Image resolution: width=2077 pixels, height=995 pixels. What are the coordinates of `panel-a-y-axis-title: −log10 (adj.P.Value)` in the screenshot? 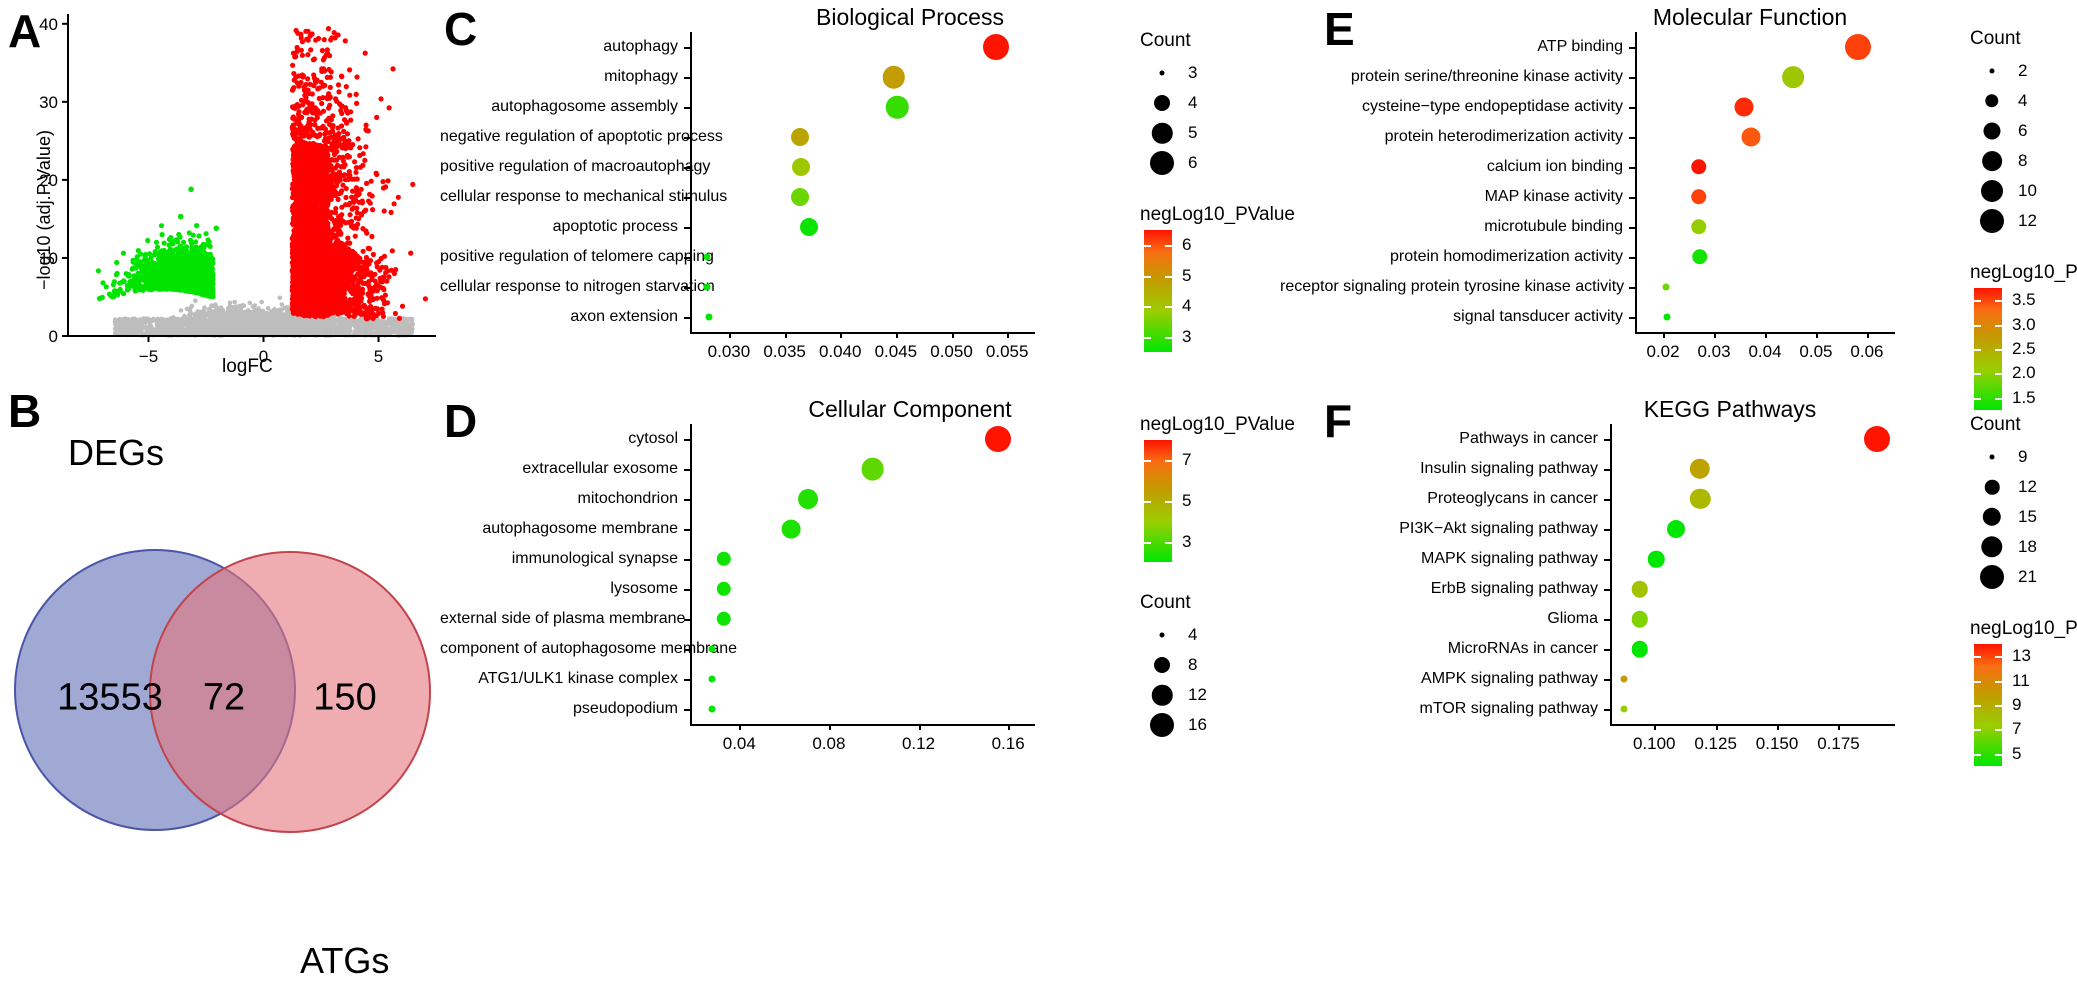 It's located at (44, 210).